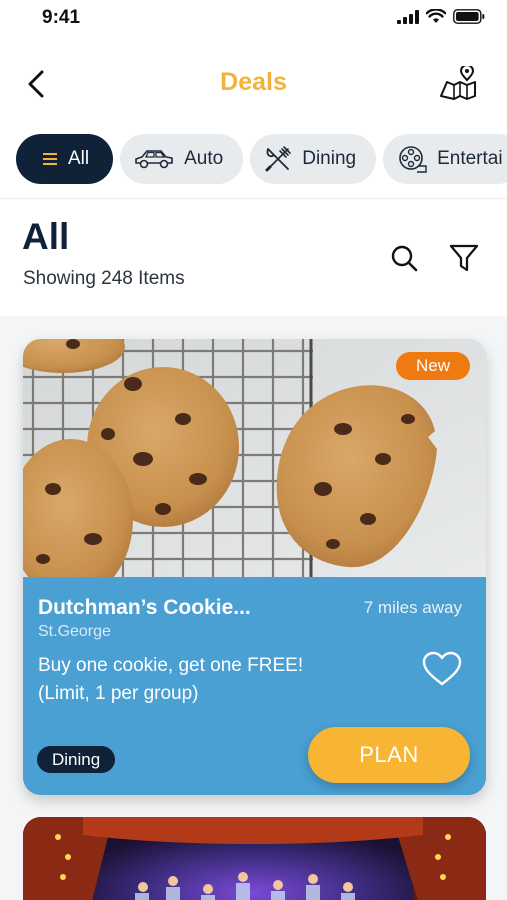 Image resolution: width=507 pixels, height=900 pixels. What do you see at coordinates (253, 198) in the screenshot?
I see `divider` at bounding box center [253, 198].